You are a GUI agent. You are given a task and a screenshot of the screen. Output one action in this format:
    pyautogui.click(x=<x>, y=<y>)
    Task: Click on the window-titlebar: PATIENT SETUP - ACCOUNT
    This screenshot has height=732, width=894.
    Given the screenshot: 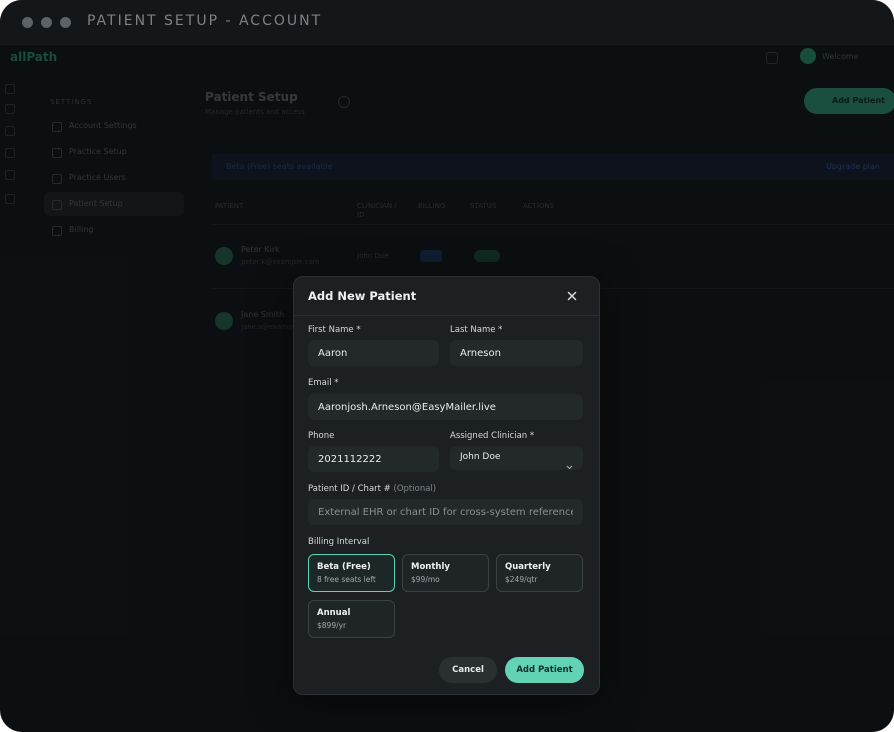 What is the action you would take?
    pyautogui.click(x=447, y=22)
    